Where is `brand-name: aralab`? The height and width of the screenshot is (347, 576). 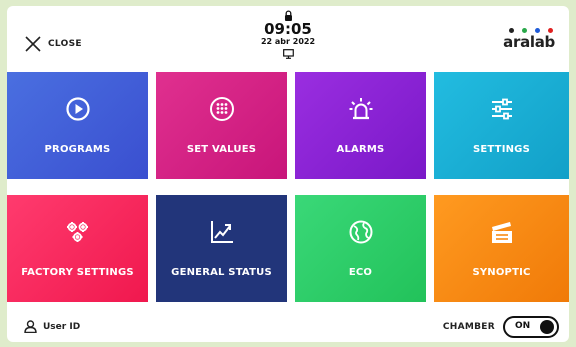 brand-name: aralab is located at coordinates (529, 42).